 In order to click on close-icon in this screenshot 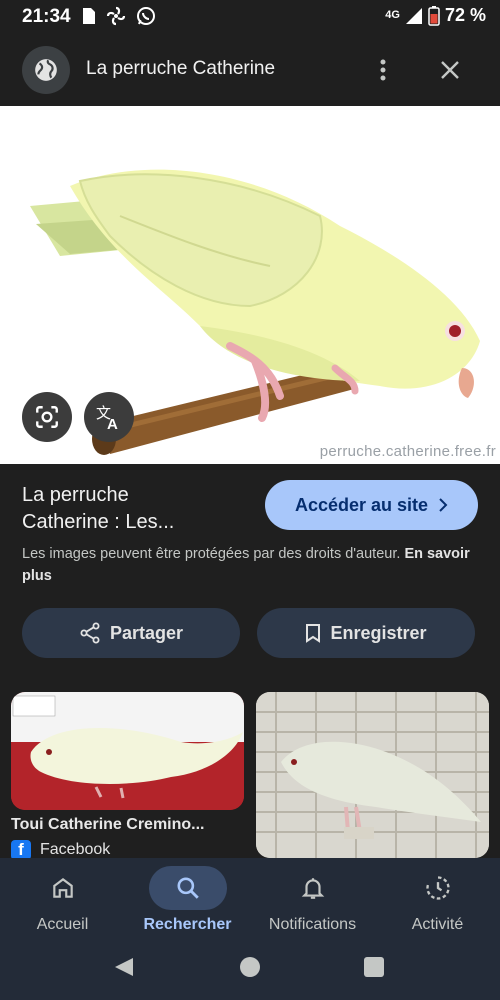, I will do `click(450, 70)`.